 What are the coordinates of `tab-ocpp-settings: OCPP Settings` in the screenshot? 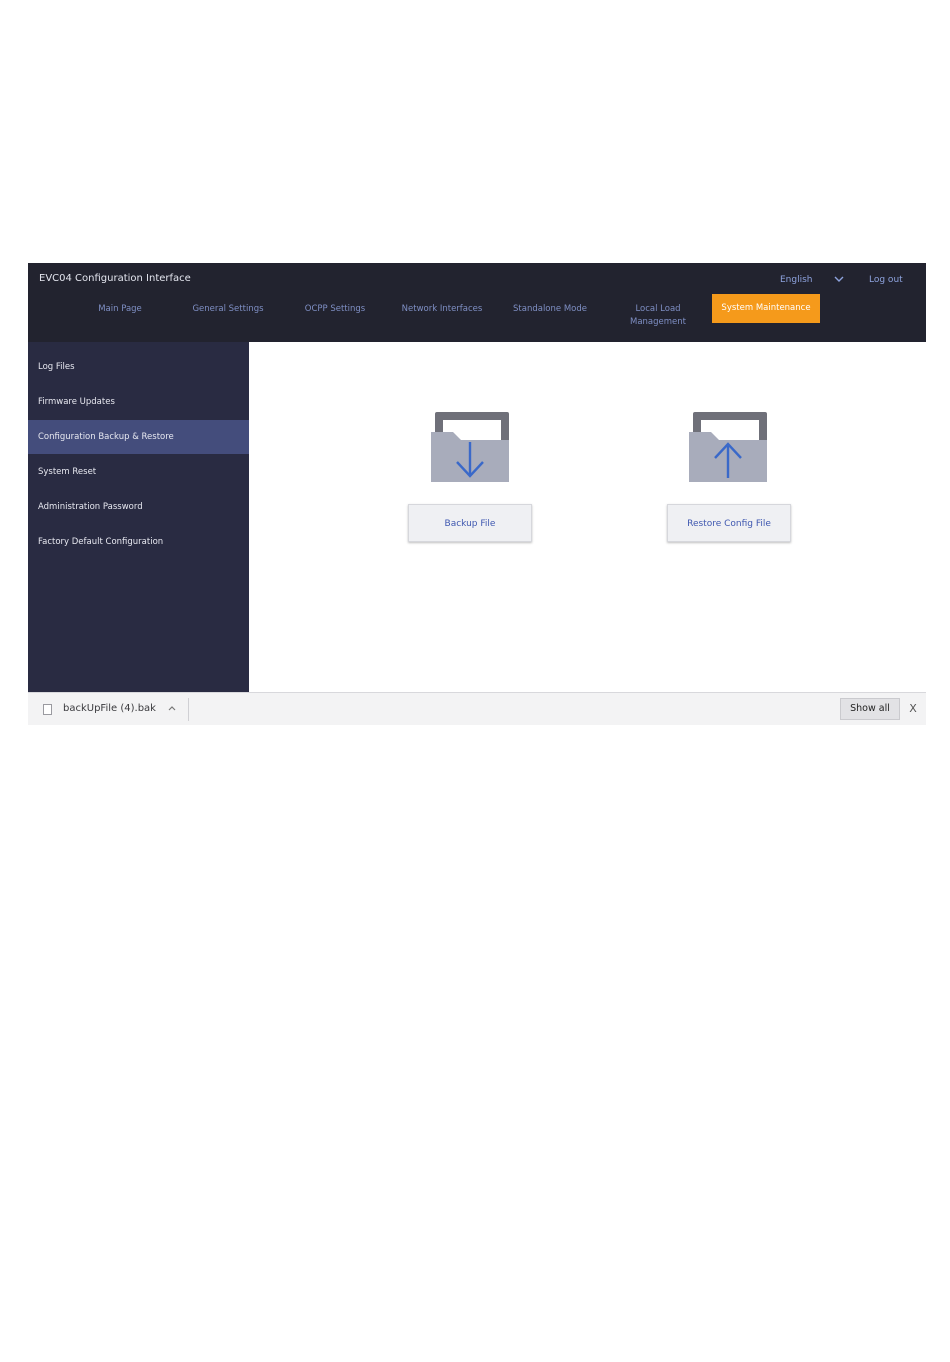 It's located at (335, 309).